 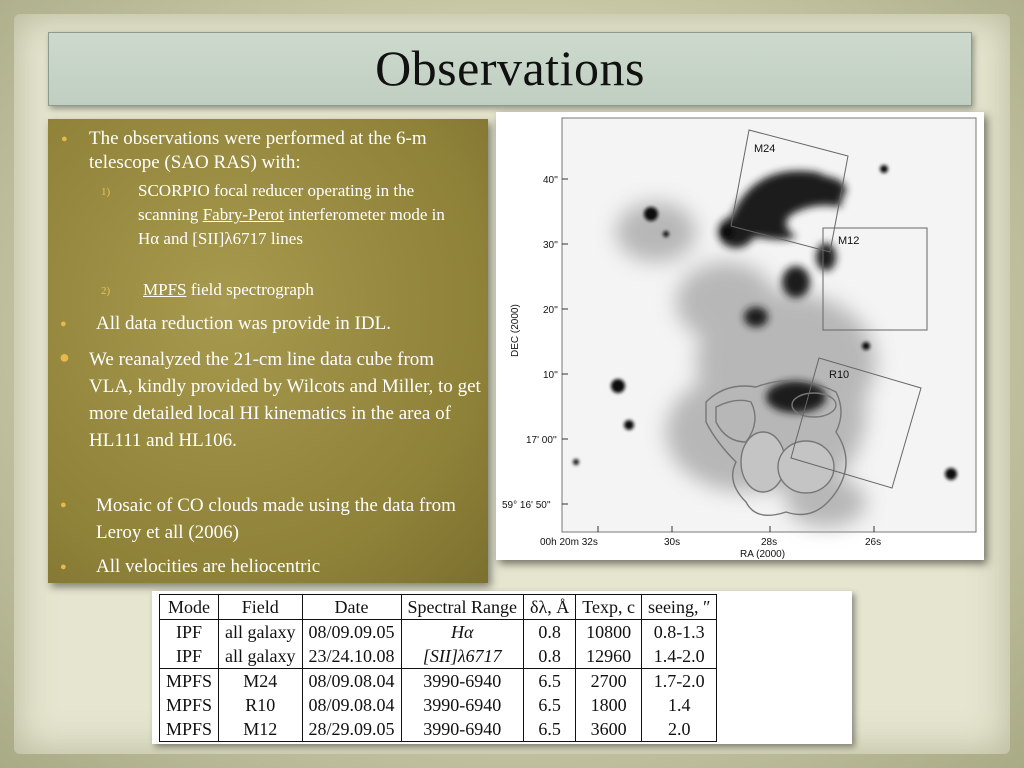 I want to click on sub-bullet-1-number: 1), so click(x=106, y=192).